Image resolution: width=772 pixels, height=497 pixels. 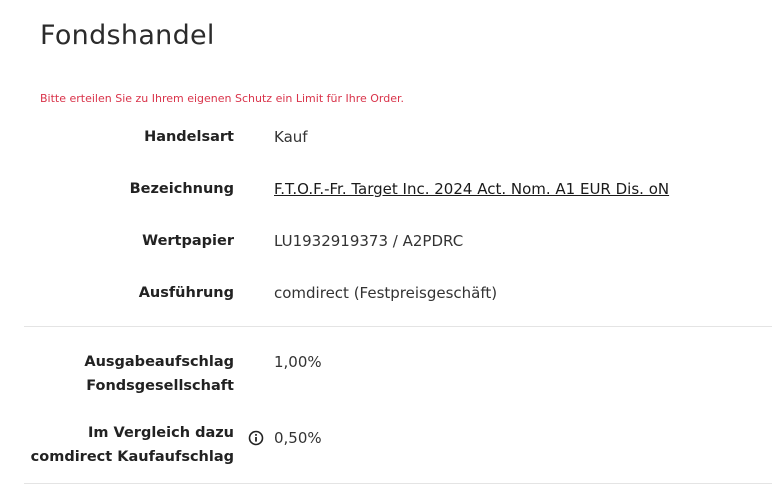 What do you see at coordinates (298, 438) in the screenshot?
I see `vergleich-value: 0,50%` at bounding box center [298, 438].